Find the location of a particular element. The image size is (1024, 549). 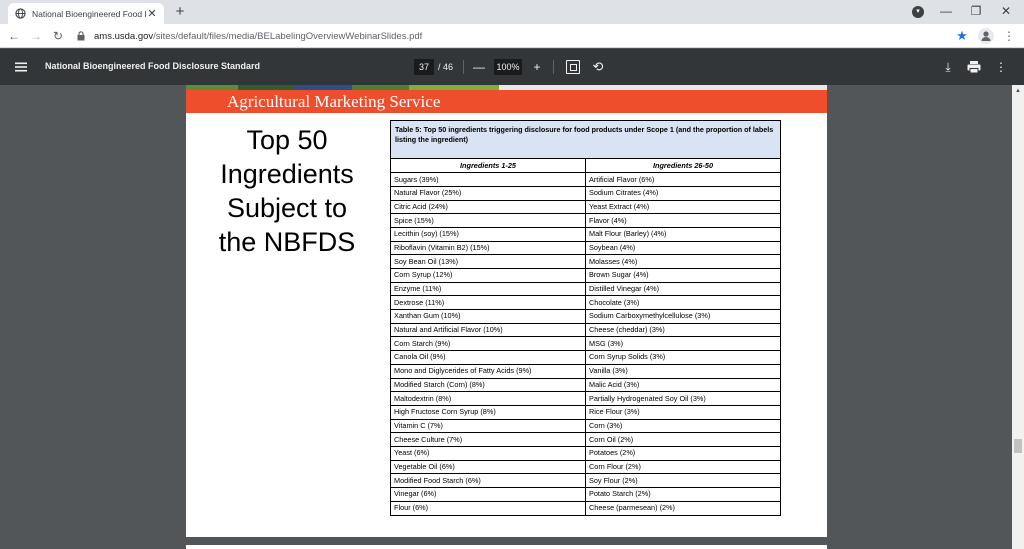

ingredient-cell-26-50: Corn Oil (2%) is located at coordinates (682, 439).